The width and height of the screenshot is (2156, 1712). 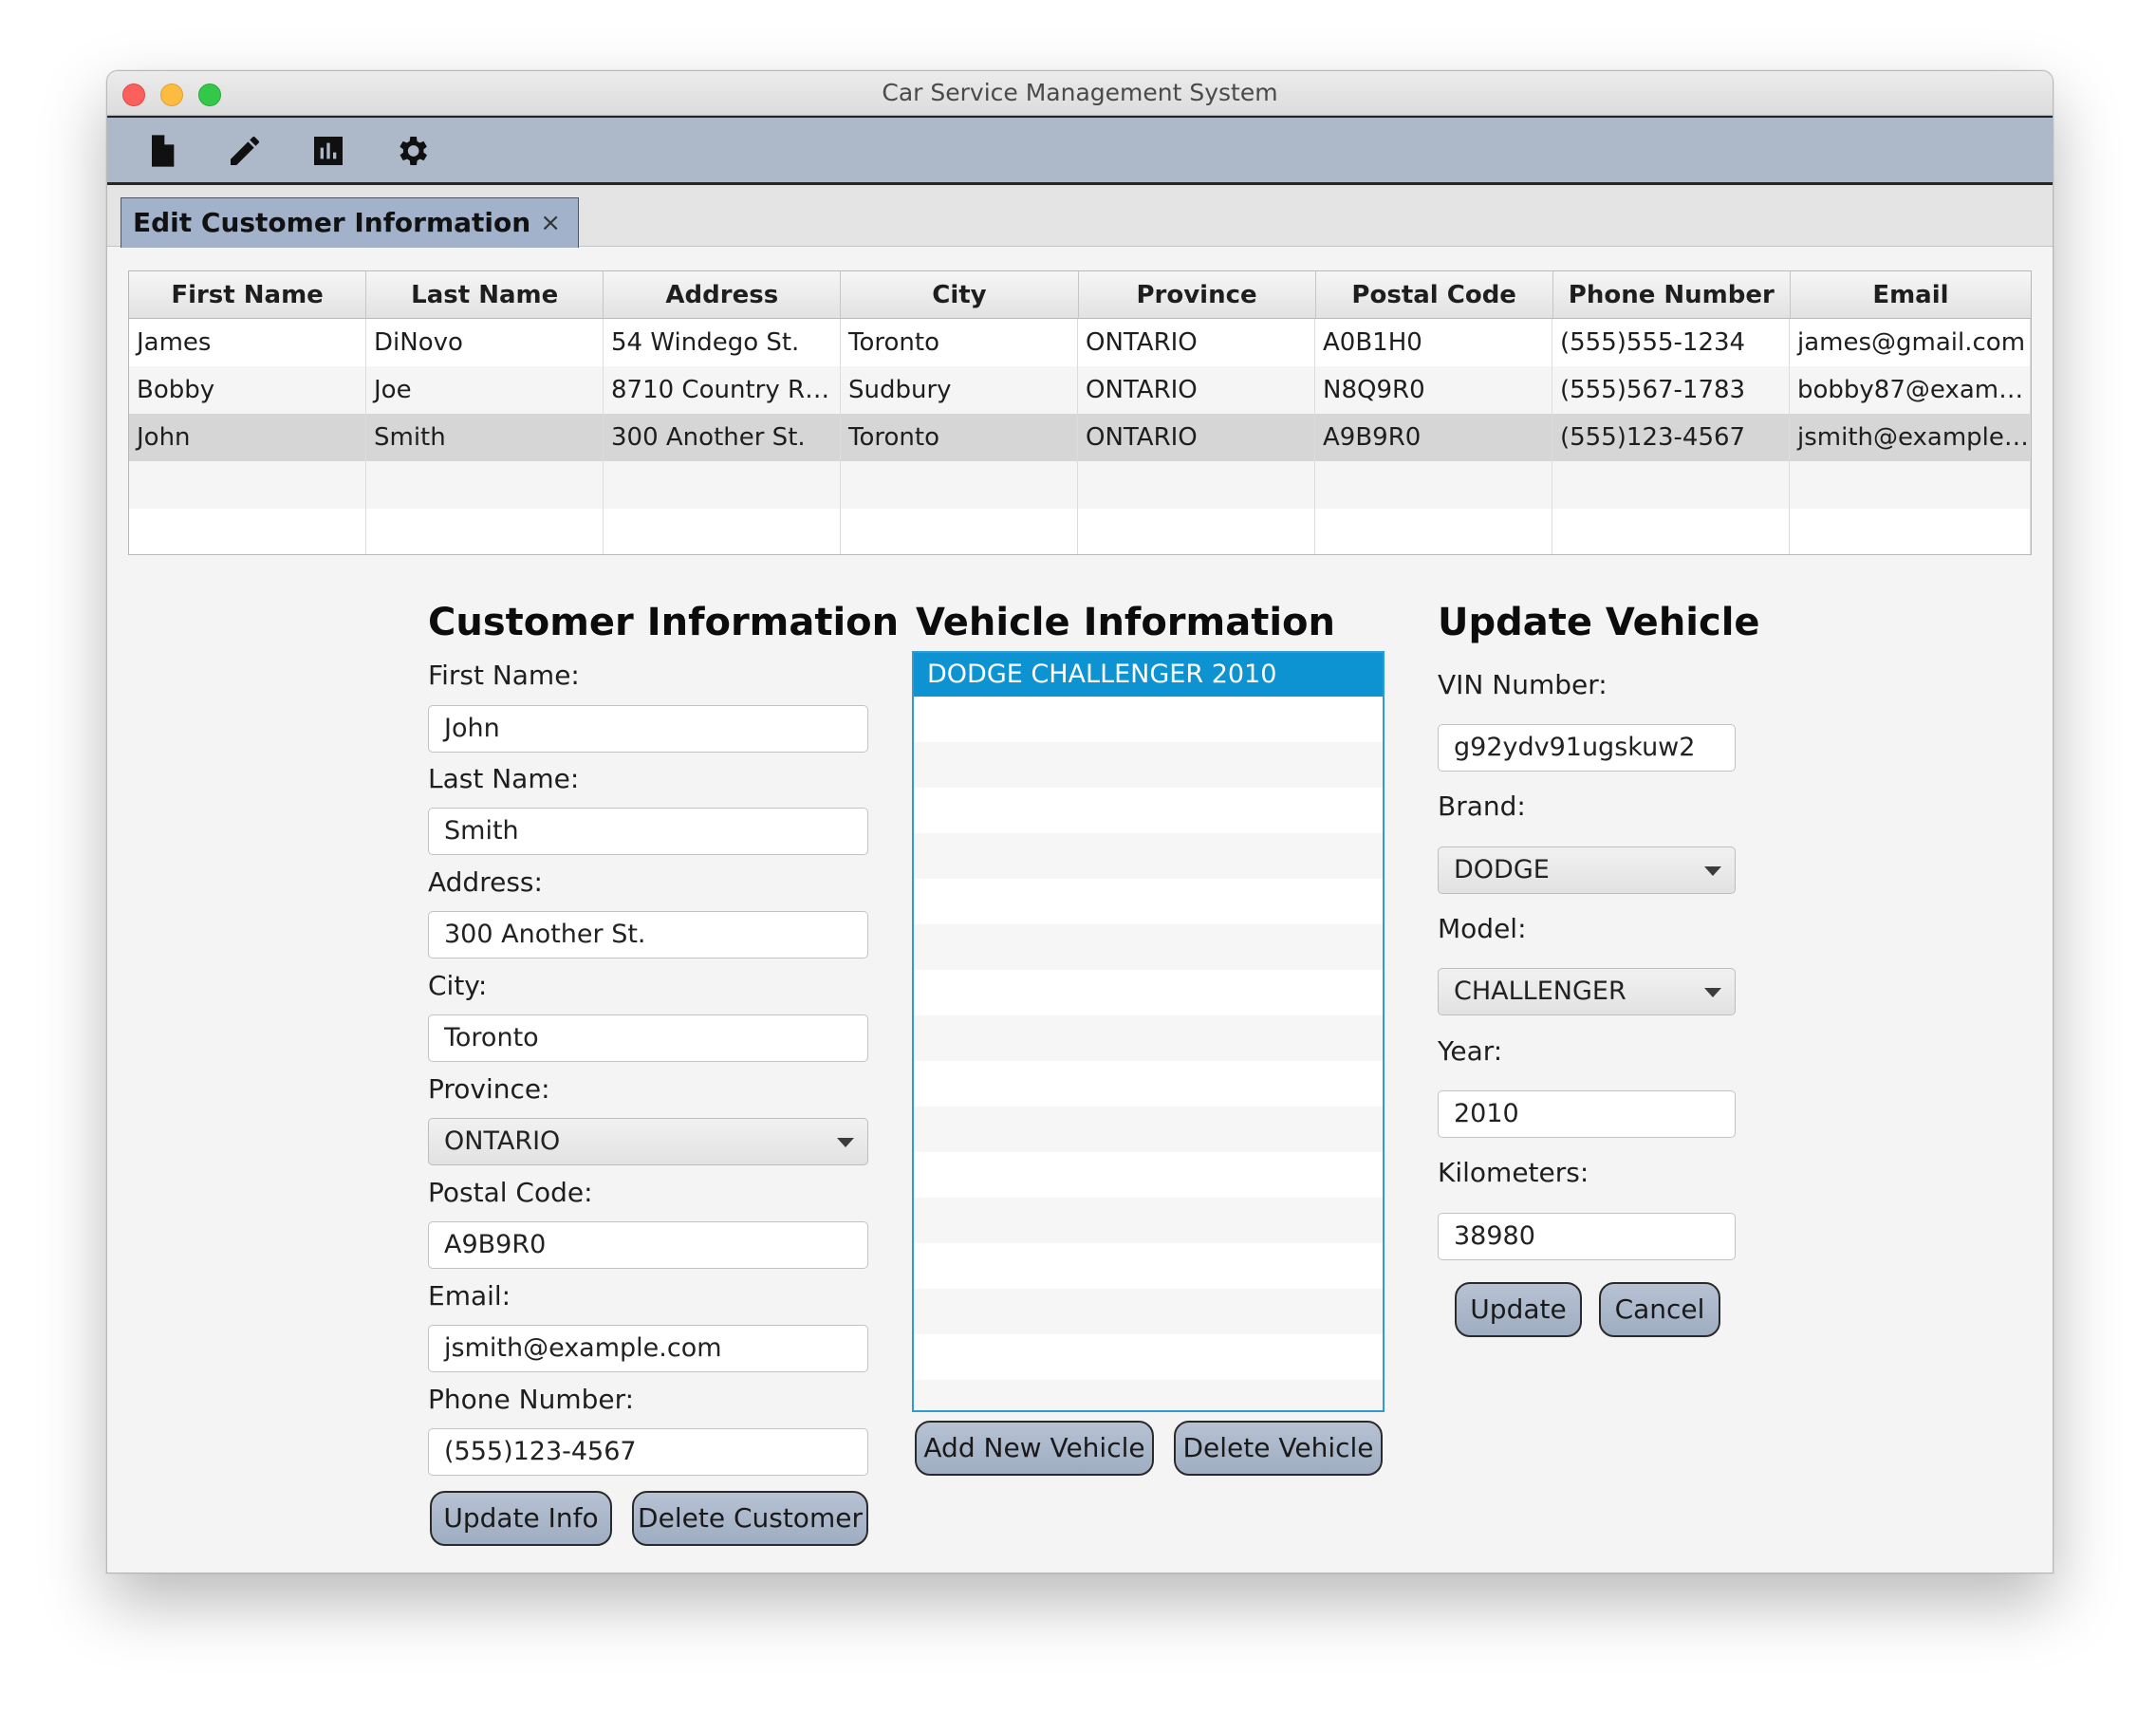 What do you see at coordinates (1659, 1310) in the screenshot?
I see `cancel-button: Cancel` at bounding box center [1659, 1310].